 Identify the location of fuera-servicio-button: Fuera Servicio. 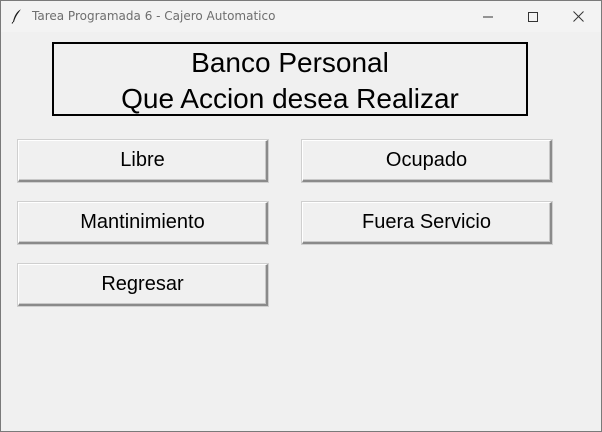
(427, 223).